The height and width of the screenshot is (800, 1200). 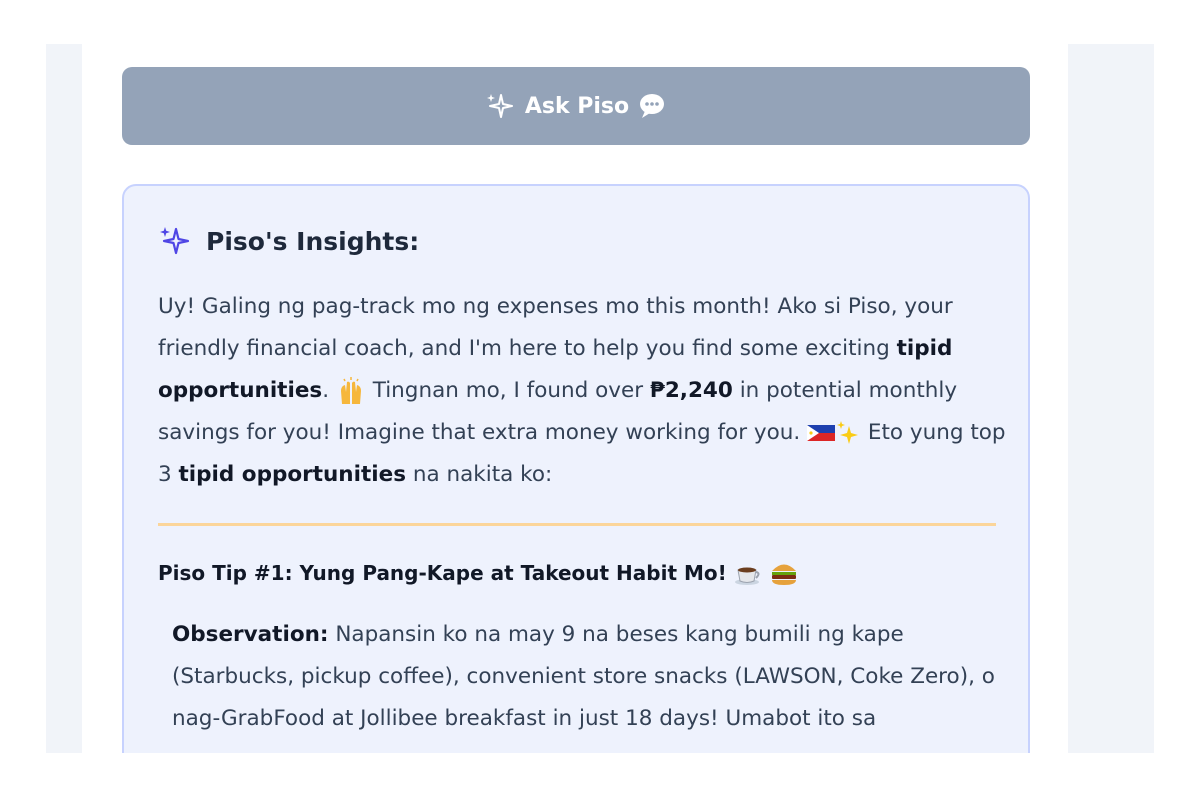 I want to click on intro-text: ., so click(x=329, y=390).